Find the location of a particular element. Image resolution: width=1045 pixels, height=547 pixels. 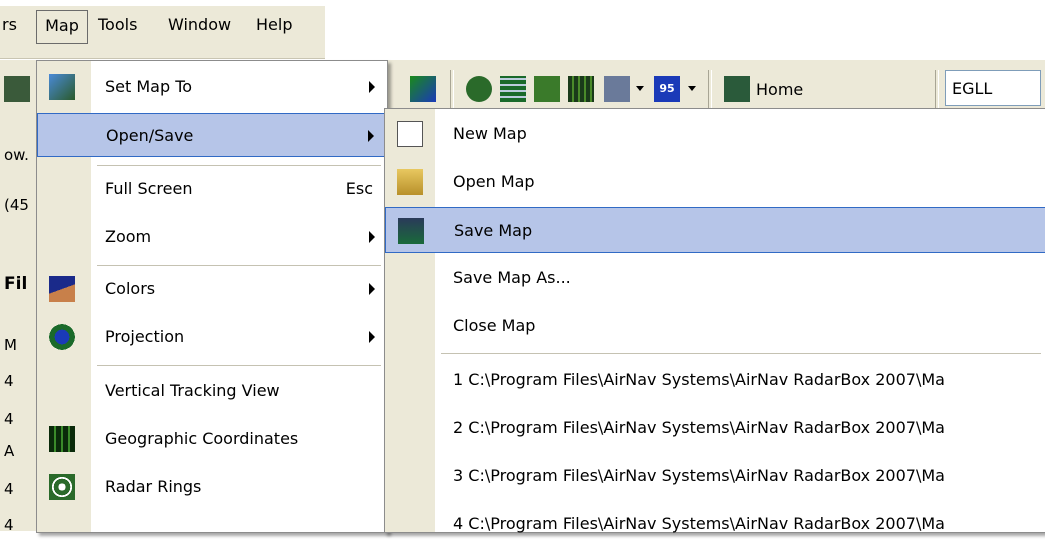

menu-item-label: Zoom is located at coordinates (128, 236).